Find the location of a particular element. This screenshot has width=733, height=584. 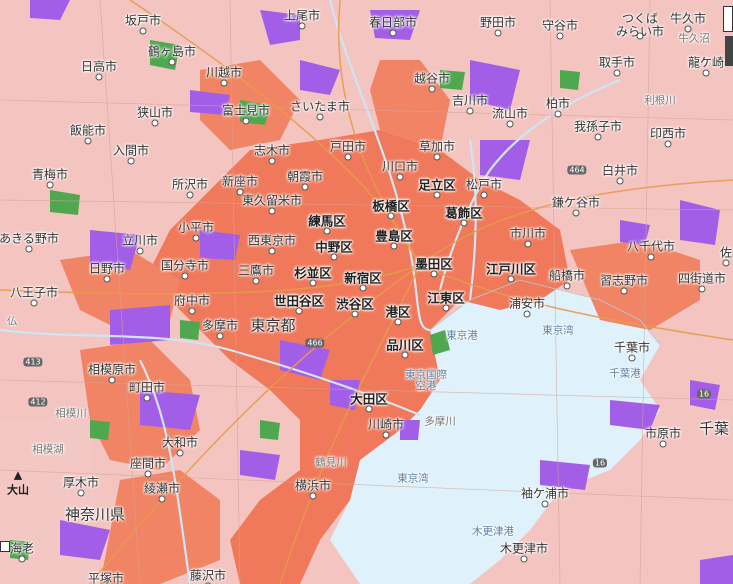

place-label-yotsukaido: 四街道市 is located at coordinates (702, 278).